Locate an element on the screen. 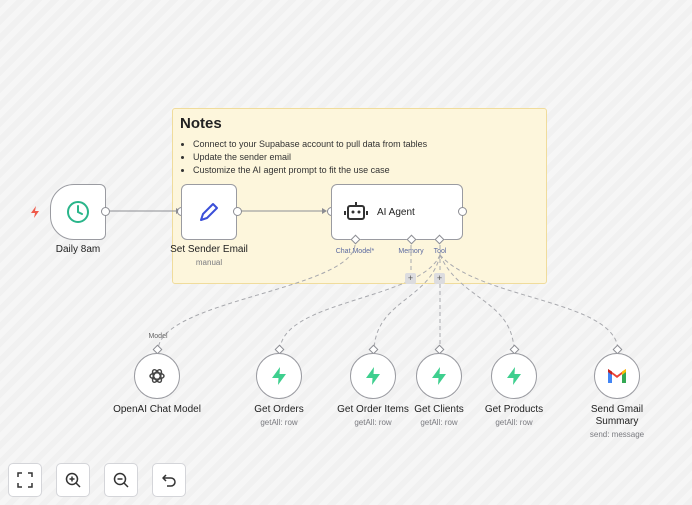 The width and height of the screenshot is (692, 505). get-order-items-node is located at coordinates (373, 376).